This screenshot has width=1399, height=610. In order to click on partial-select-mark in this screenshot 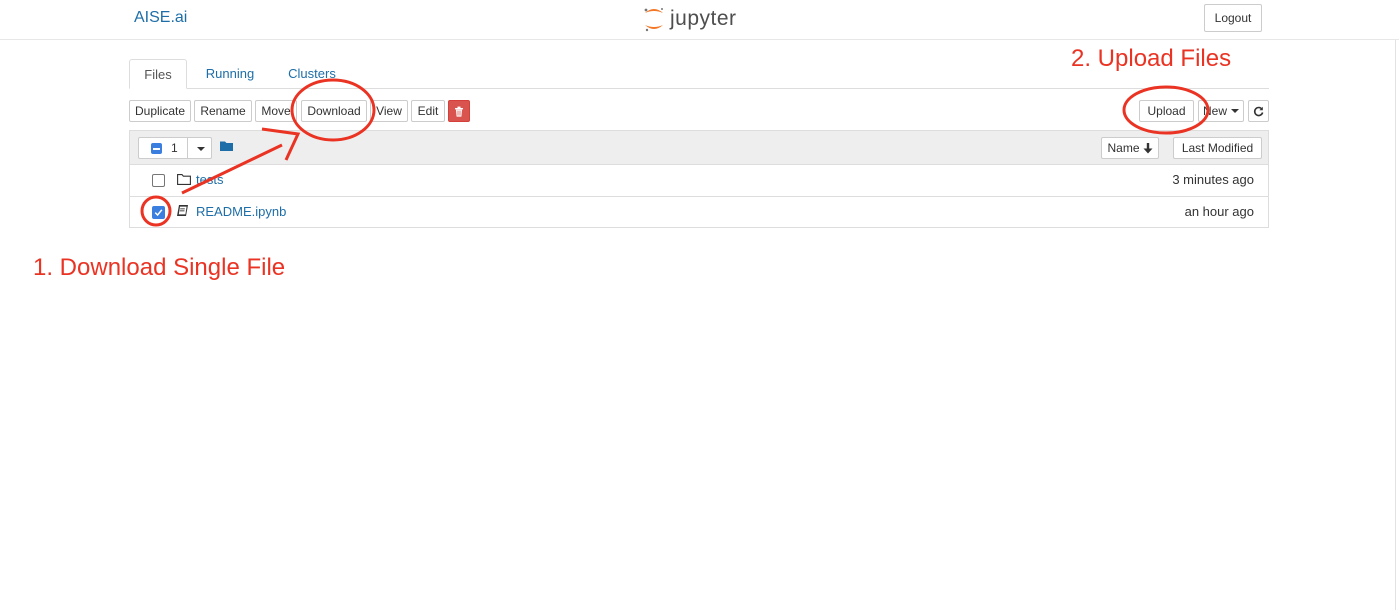, I will do `click(156, 149)`.